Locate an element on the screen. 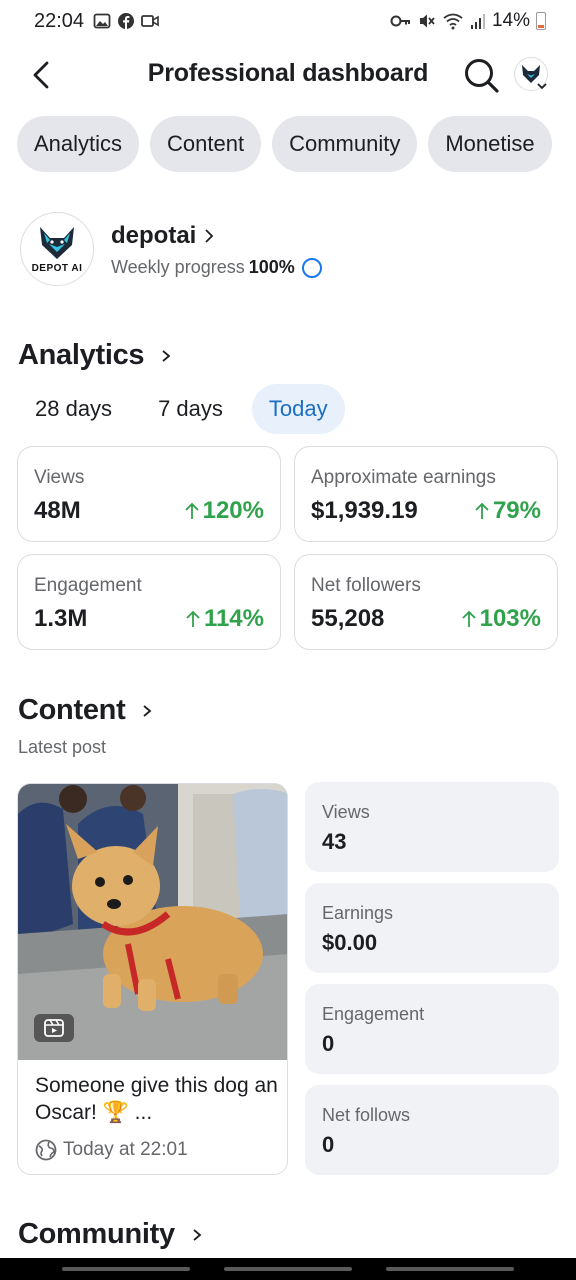 Image resolution: width=576 pixels, height=1280 pixels. stat-value: $0.00 is located at coordinates (350, 942).